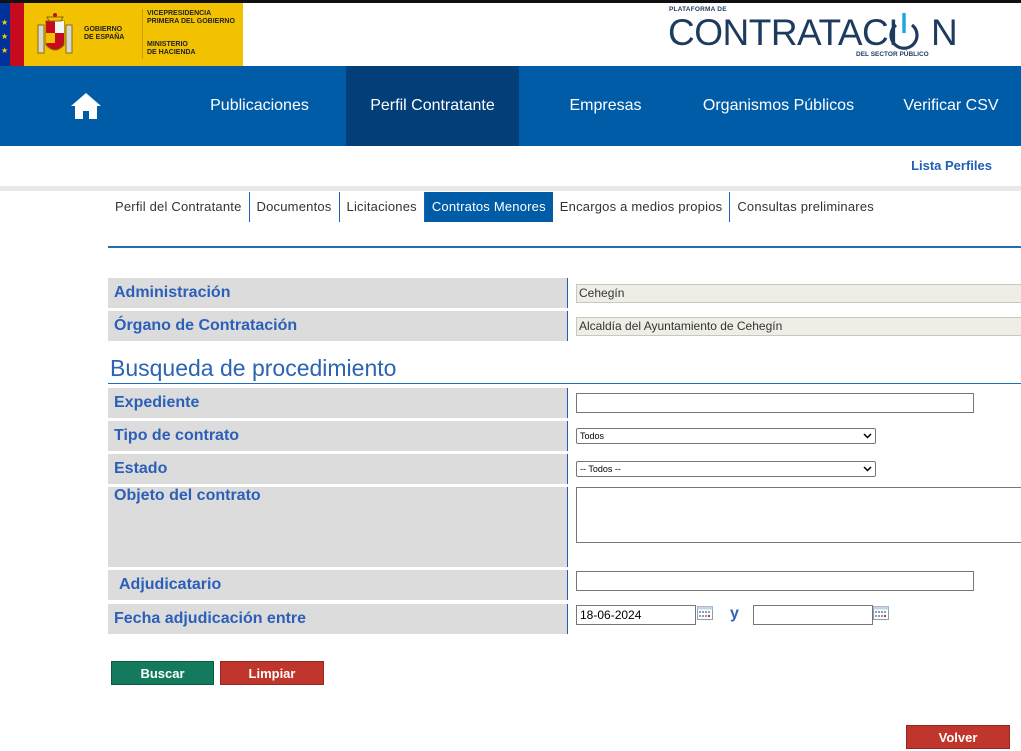 Image resolution: width=1021 pixels, height=751 pixels. Describe the element at coordinates (564, 383) in the screenshot. I see `section-divider` at that location.